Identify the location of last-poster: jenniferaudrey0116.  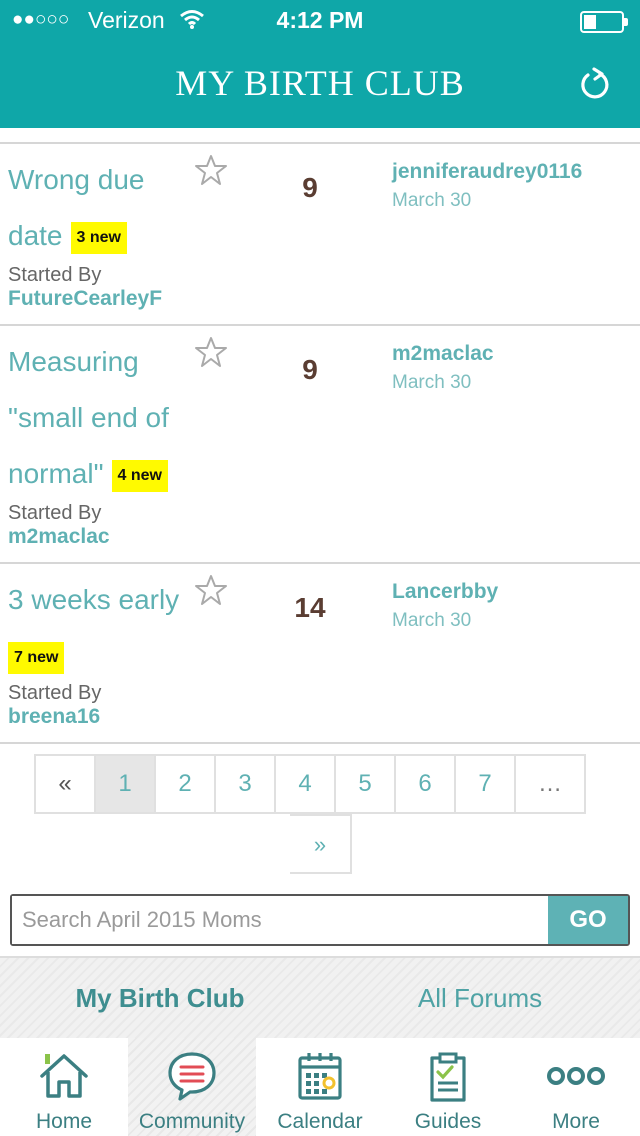
(487, 172).